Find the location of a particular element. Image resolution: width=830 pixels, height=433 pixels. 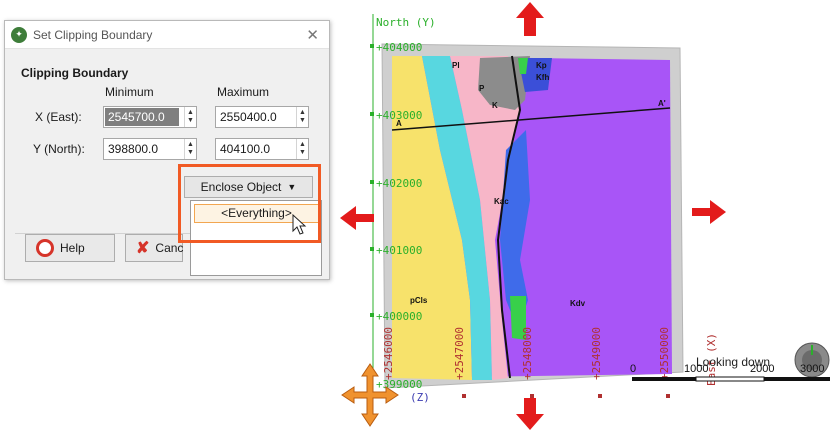

east-tick-label: +2548000 is located at coordinates (527, 353).